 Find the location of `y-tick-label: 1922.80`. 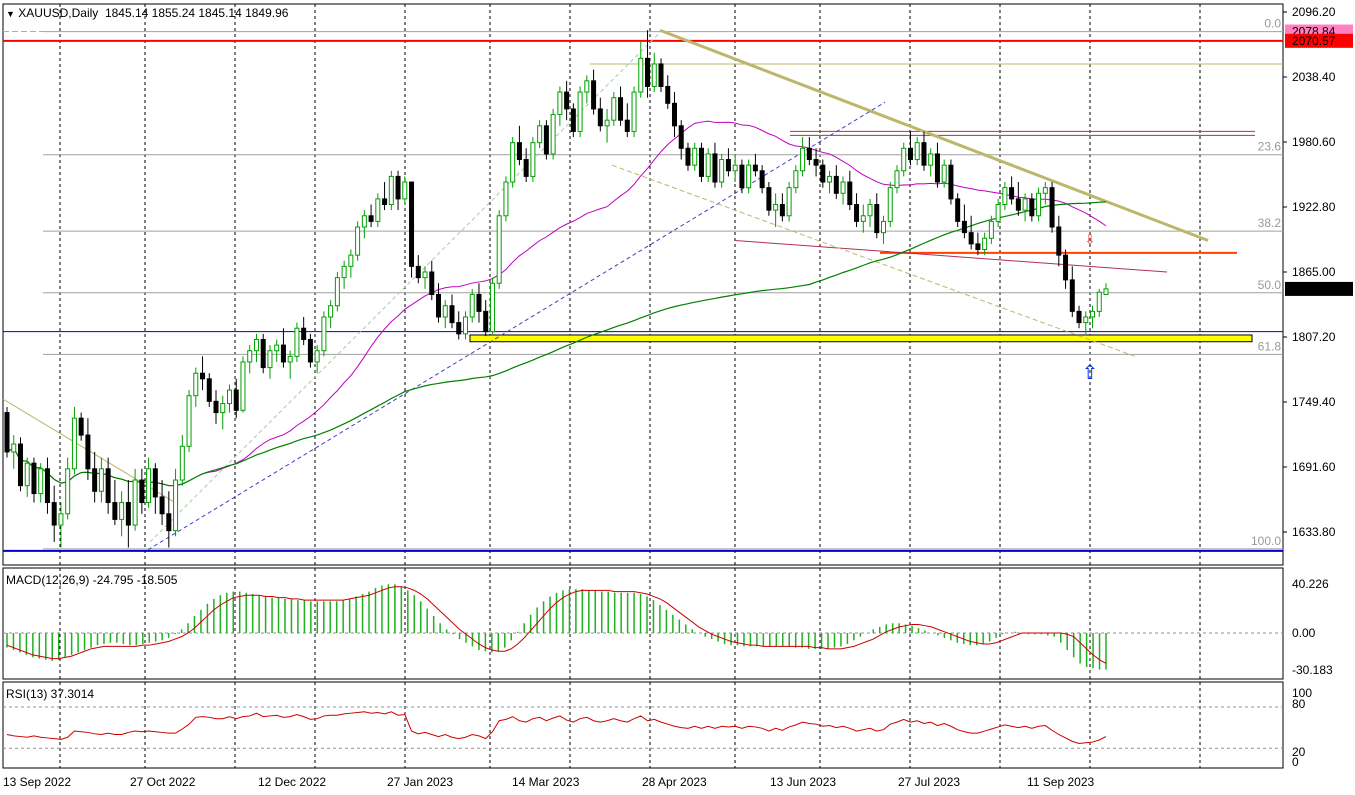

y-tick-label: 1922.80 is located at coordinates (1314, 207).